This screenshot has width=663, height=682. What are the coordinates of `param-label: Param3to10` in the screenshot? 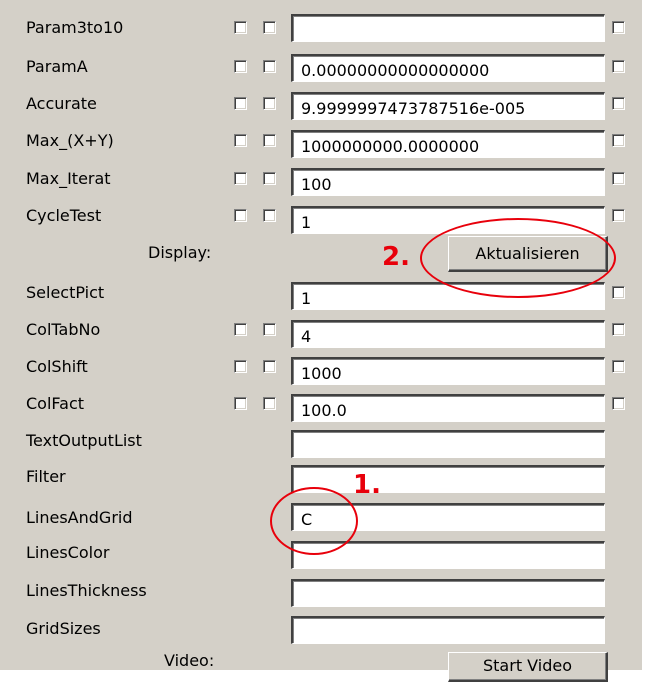 It's located at (75, 27).